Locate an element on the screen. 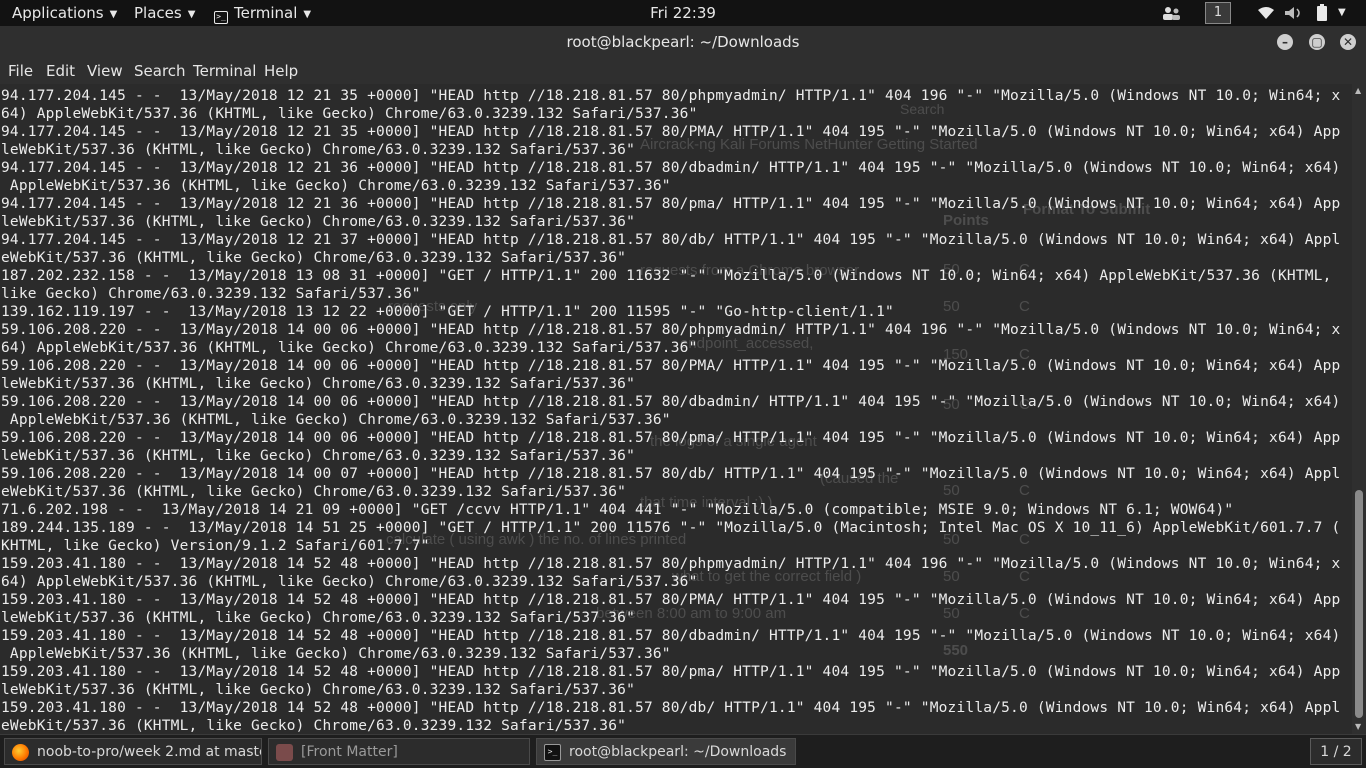 The width and height of the screenshot is (1366, 768). scroll-up-arrow-icon: ▲ is located at coordinates (1358, 90).